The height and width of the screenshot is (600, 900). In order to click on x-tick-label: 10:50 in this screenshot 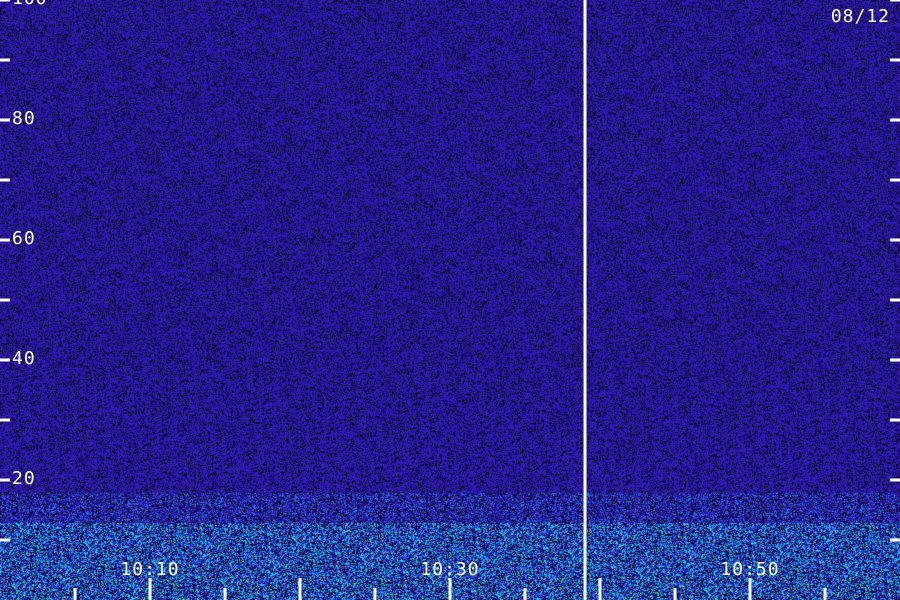, I will do `click(750, 569)`.